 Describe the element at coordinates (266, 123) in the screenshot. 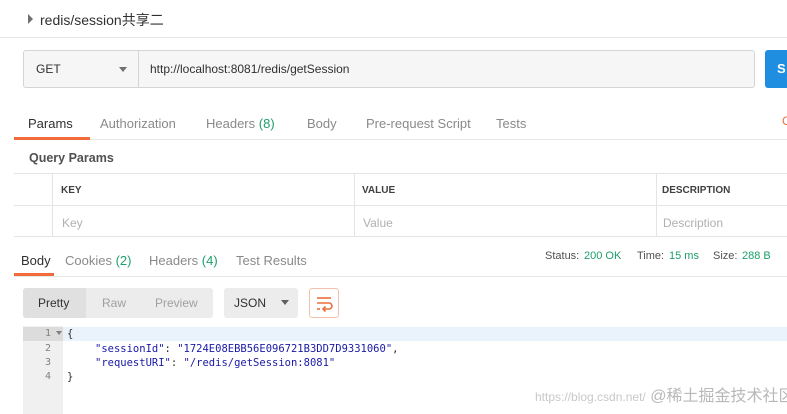

I see `tab-headers-count: (8)` at that location.